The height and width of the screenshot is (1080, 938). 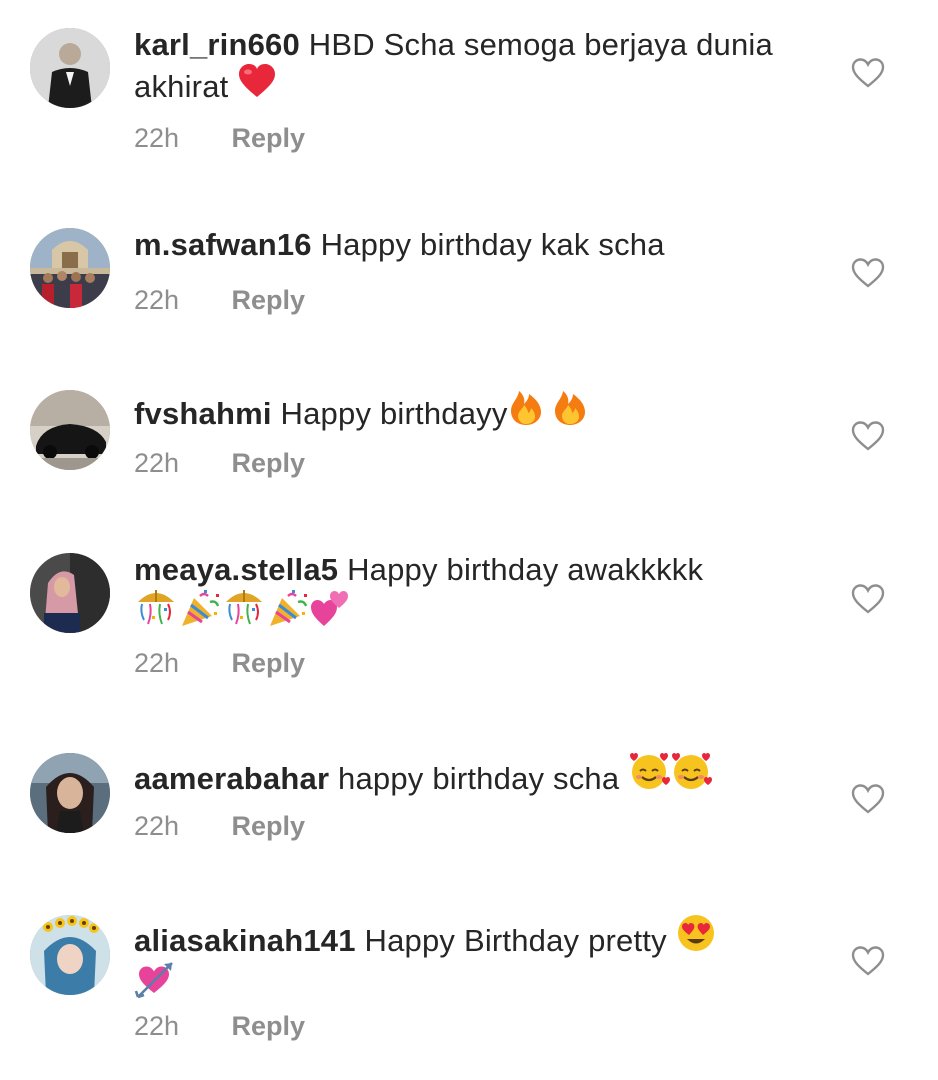 I want to click on comment-username: meaya.stella5, so click(x=236, y=569).